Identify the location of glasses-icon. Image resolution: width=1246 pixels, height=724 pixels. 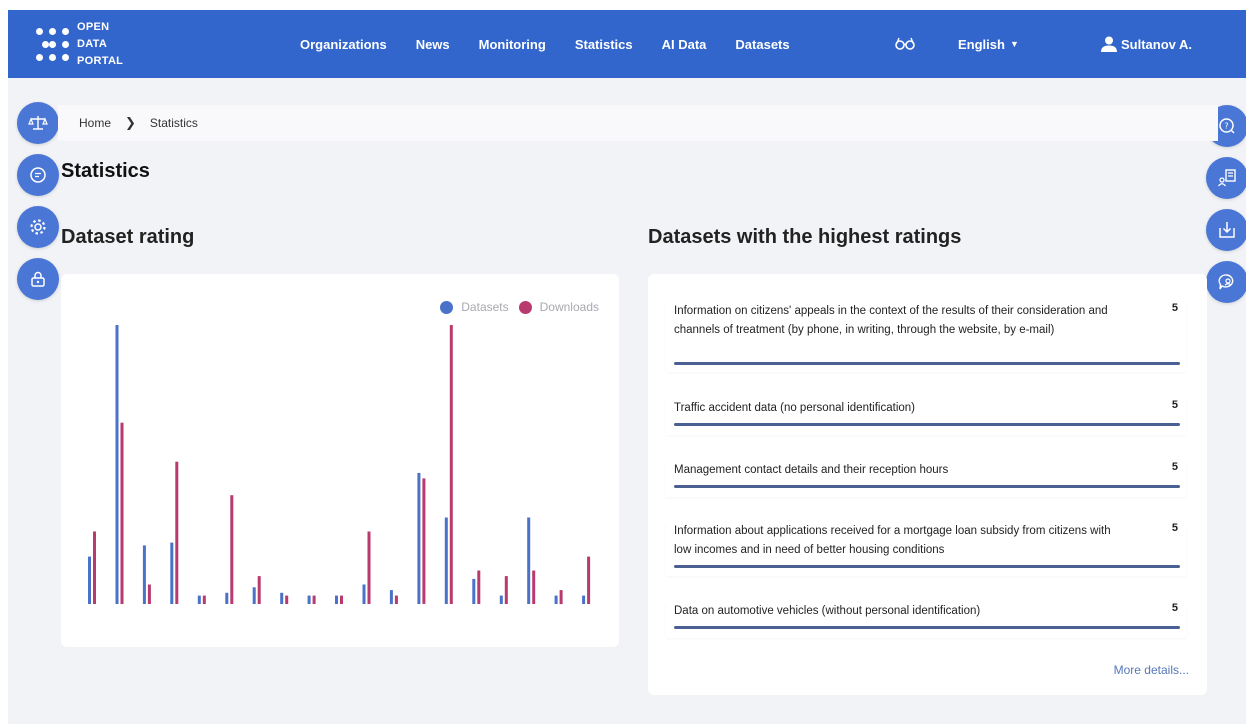
(905, 43).